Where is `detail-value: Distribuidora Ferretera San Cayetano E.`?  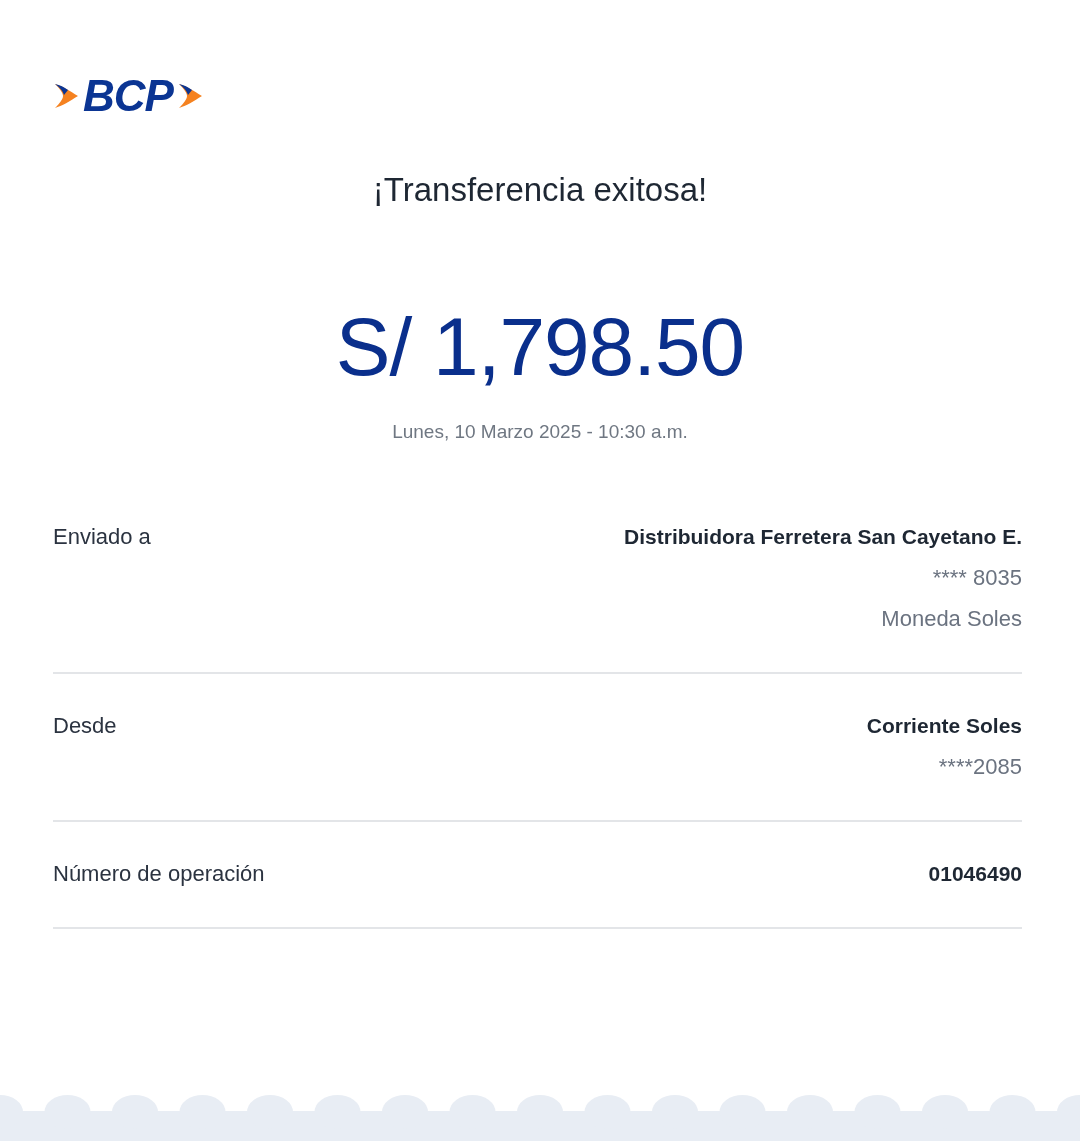
detail-value: Distribuidora Ferretera San Cayetano E. is located at coordinates (823, 537).